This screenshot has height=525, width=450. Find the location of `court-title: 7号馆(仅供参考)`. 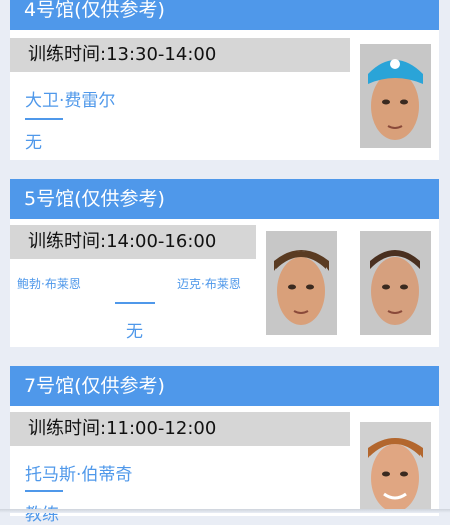

court-title: 7号馆(仅供参考) is located at coordinates (224, 386).